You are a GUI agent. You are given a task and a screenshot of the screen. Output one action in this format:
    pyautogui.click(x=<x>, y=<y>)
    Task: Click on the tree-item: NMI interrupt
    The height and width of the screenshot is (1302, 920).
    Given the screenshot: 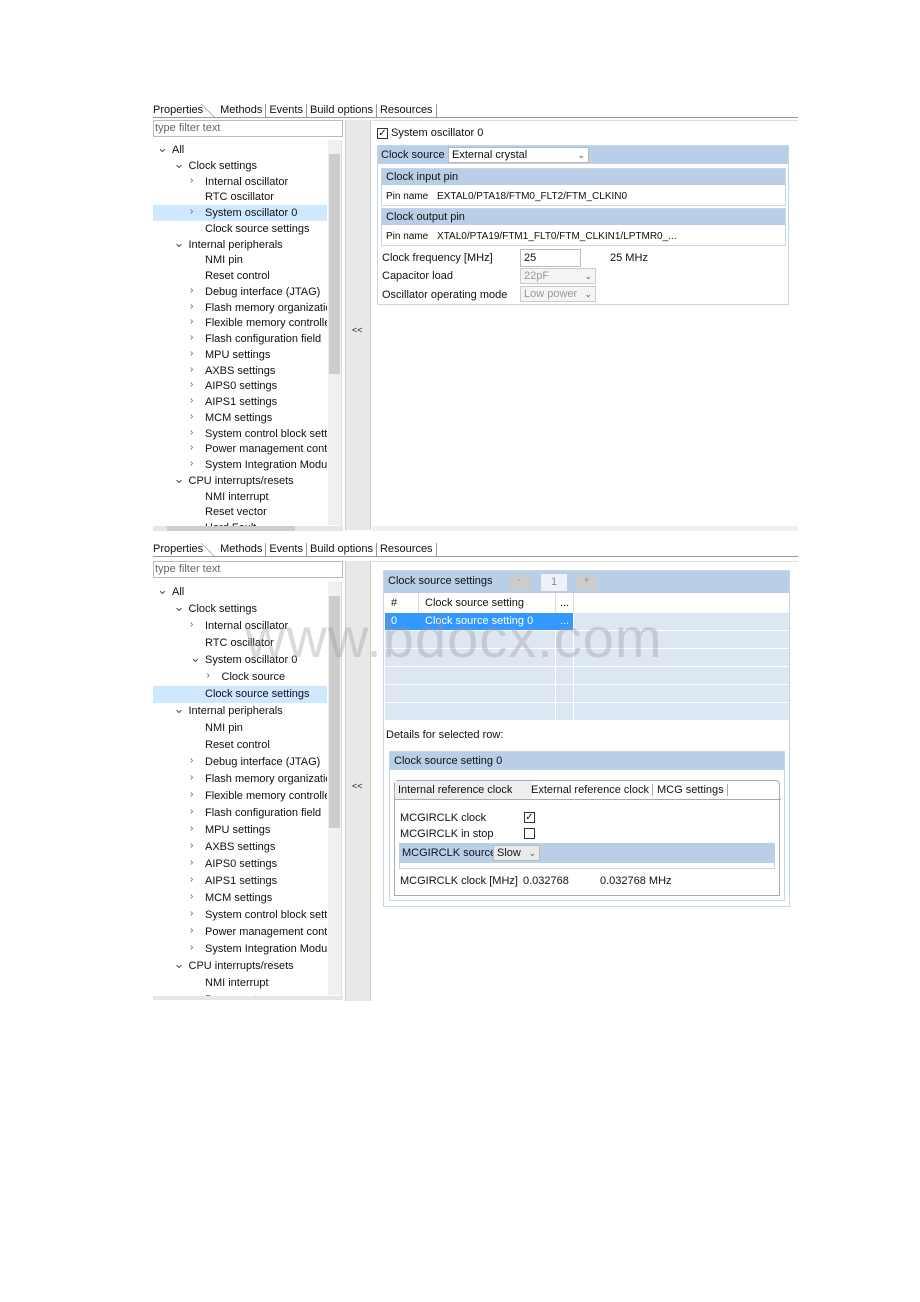 What is the action you would take?
    pyautogui.click(x=240, y=497)
    